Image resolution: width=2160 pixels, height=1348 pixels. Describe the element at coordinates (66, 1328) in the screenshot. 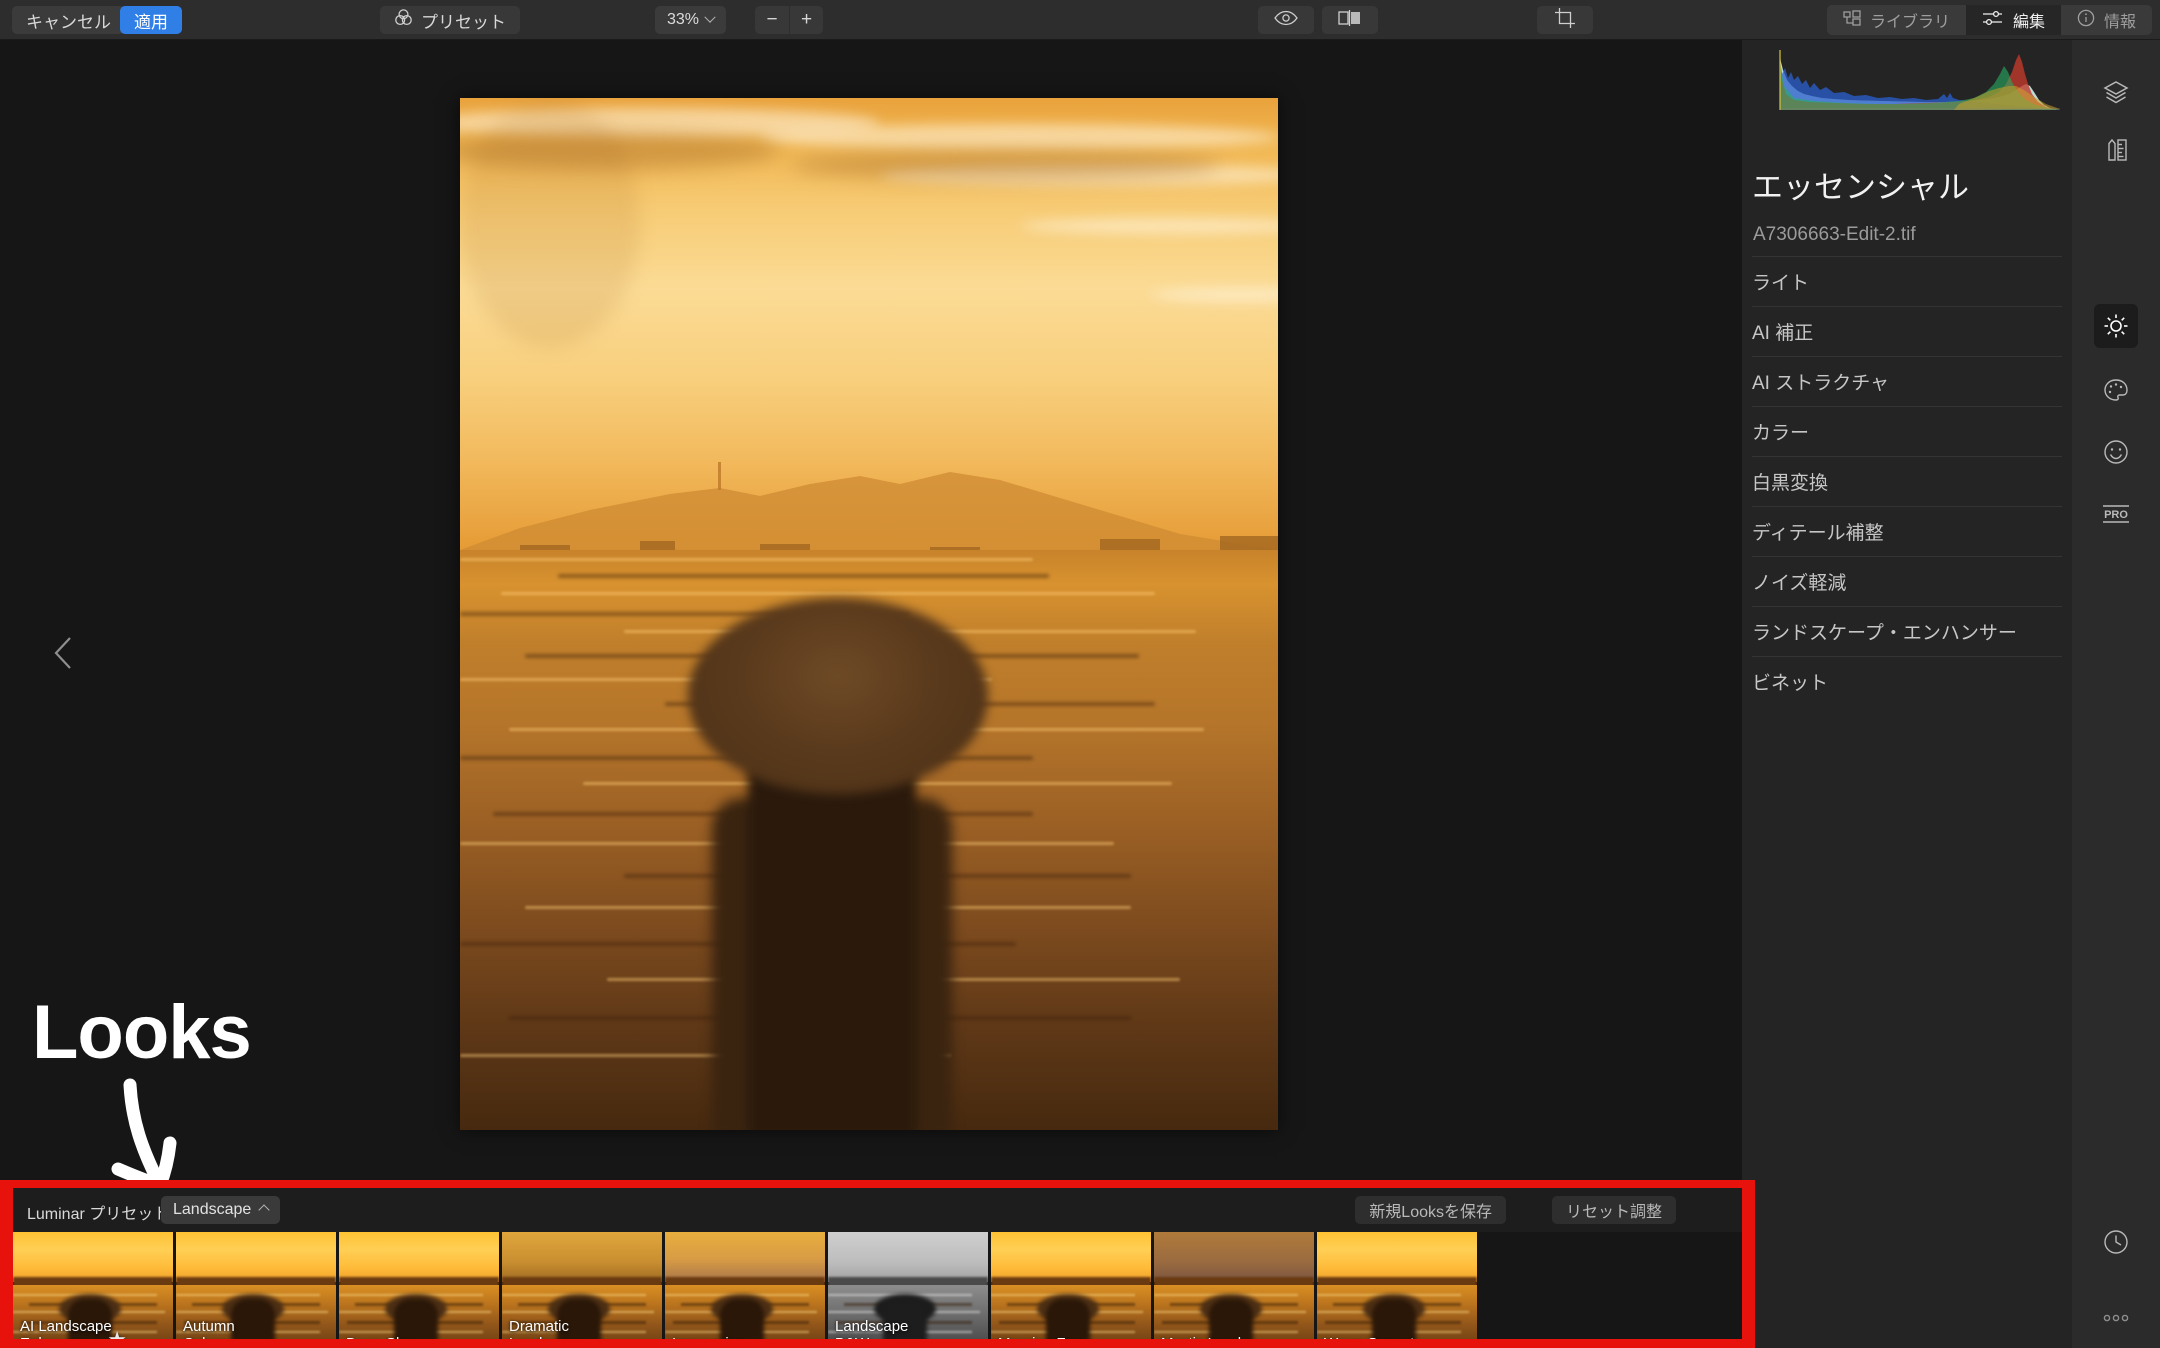

I see `preset-label: AI Landscape Enhancer` at that location.